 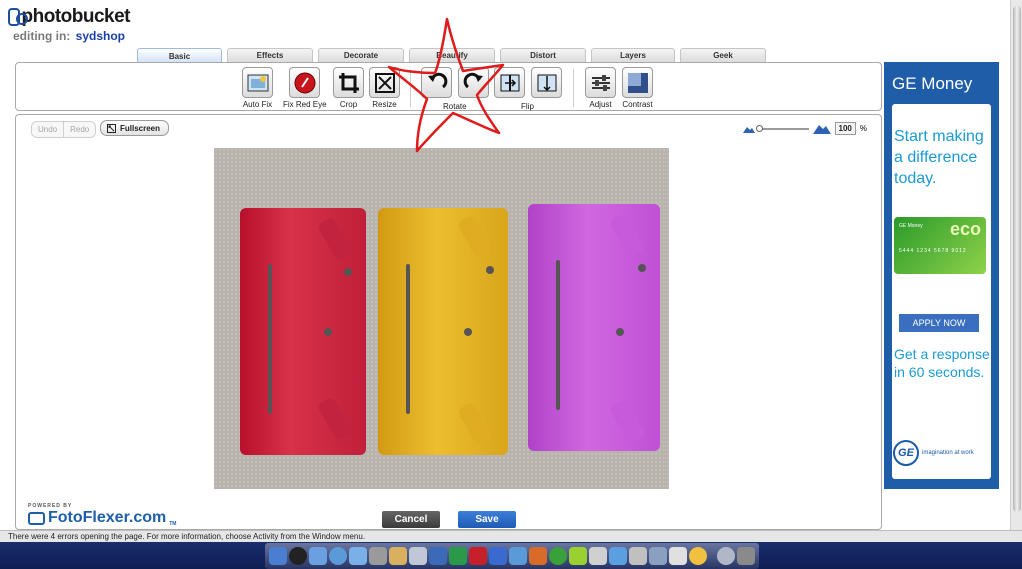 I want to click on card-number: 5444 1234 5678 9012, so click(x=933, y=251).